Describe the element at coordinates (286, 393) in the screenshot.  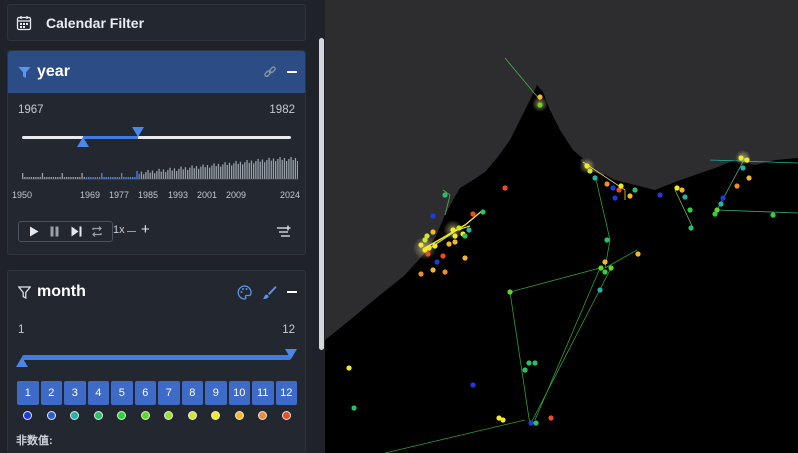
I see `month-button-12: 12` at that location.